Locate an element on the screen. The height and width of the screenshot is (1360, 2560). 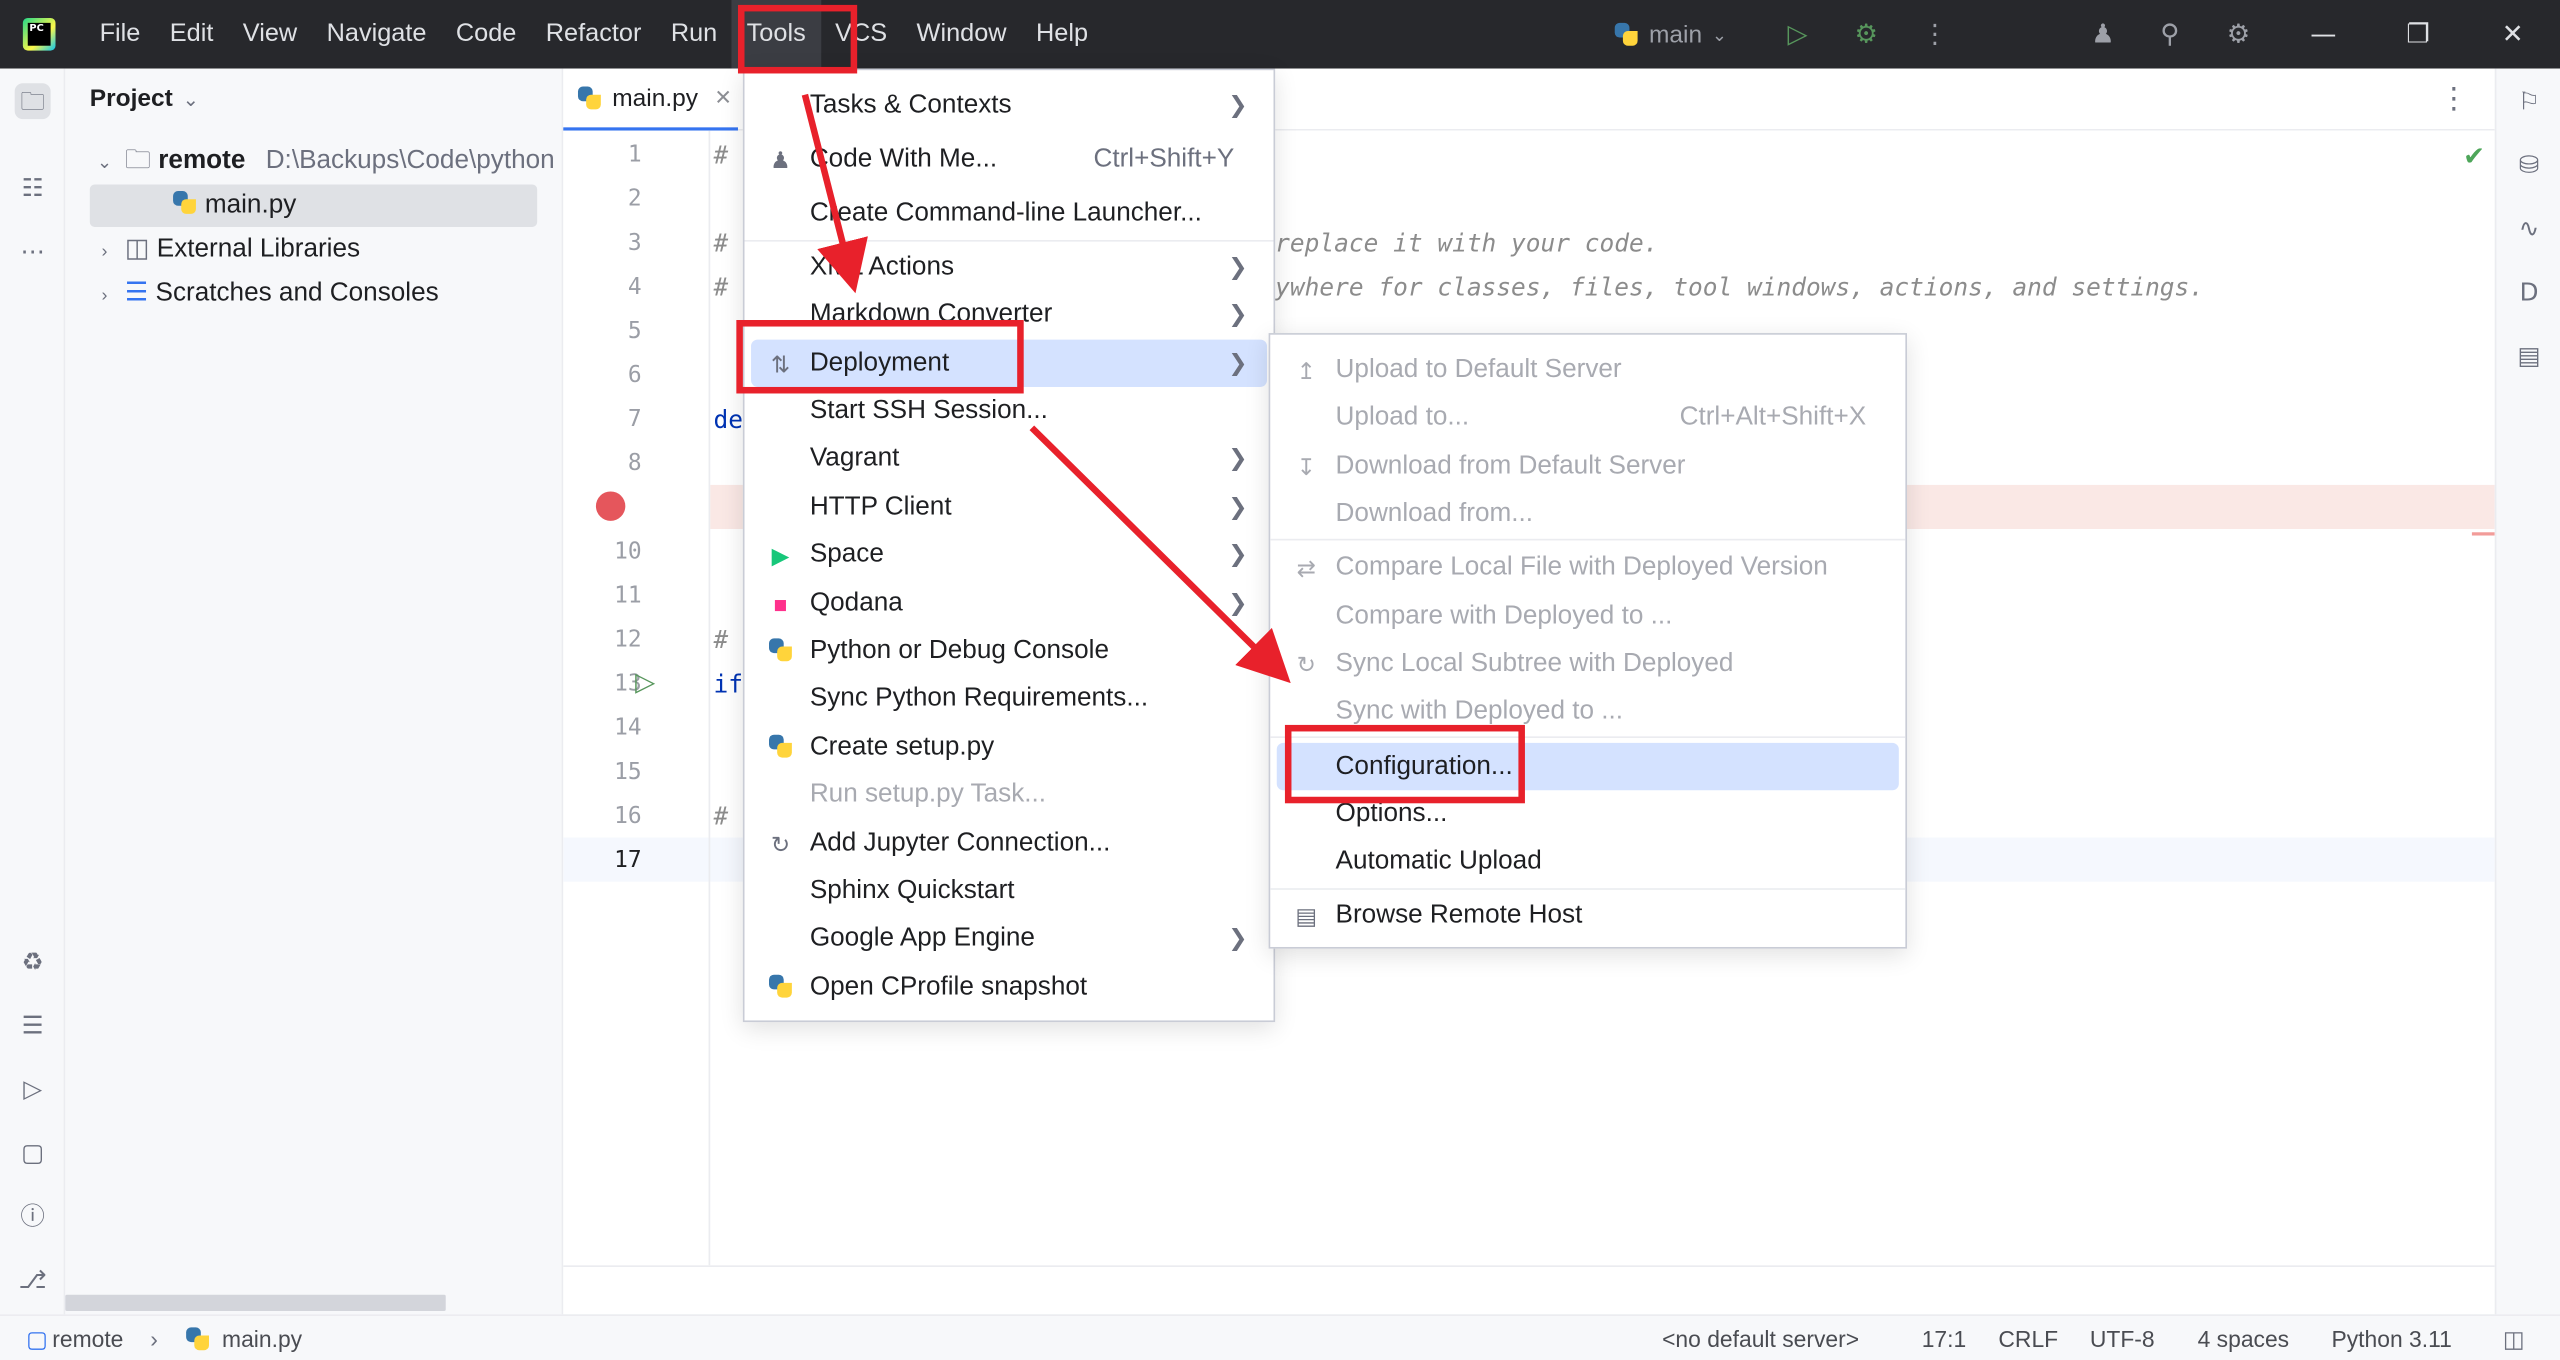
database-icon: ⛁ is located at coordinates (2529, 165).